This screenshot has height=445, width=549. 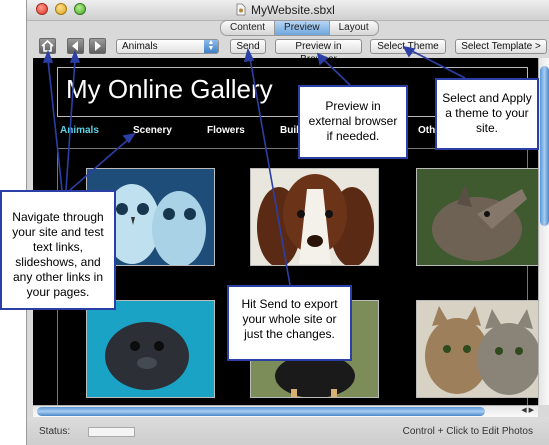 What do you see at coordinates (480, 217) in the screenshot?
I see `photo-wolf-pup` at bounding box center [480, 217].